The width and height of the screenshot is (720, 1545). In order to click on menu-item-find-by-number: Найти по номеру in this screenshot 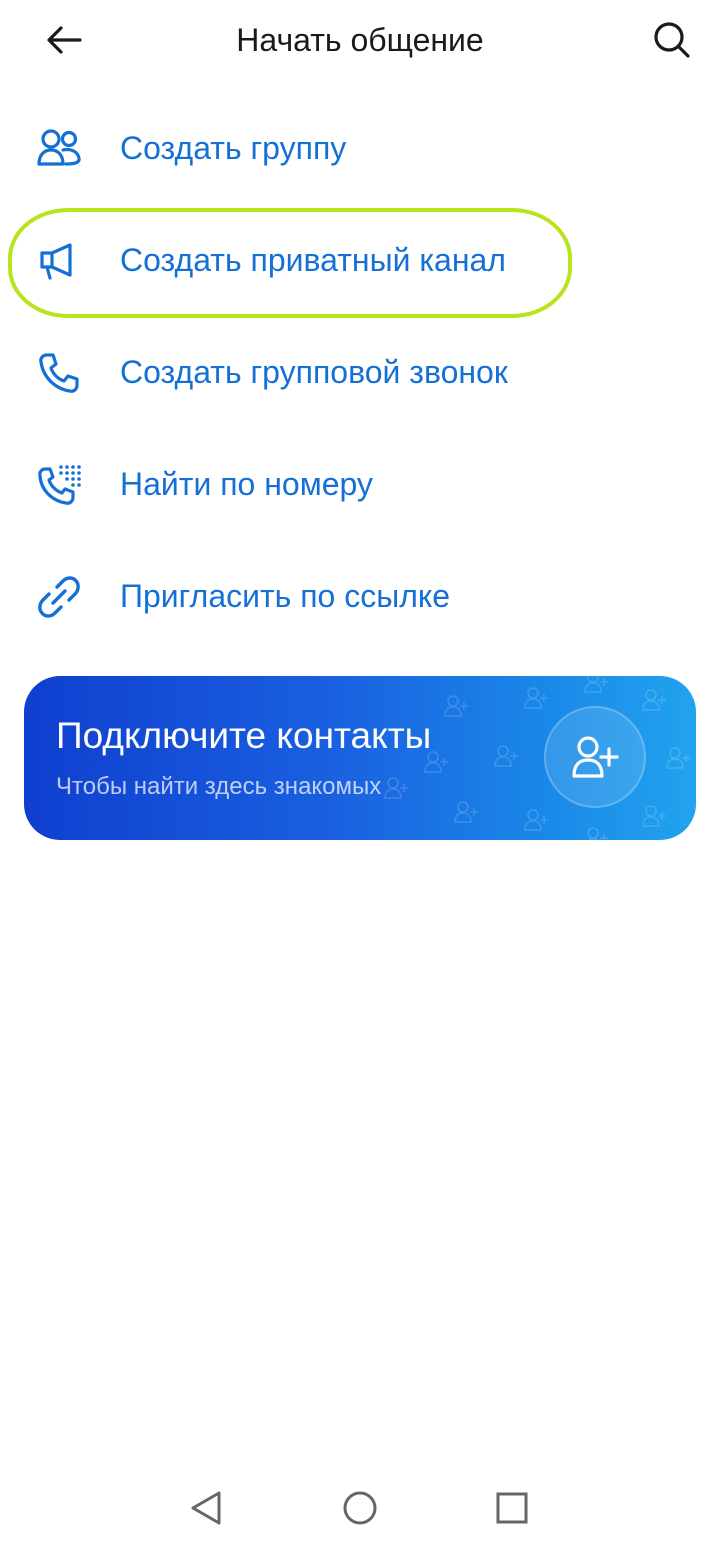, I will do `click(360, 484)`.